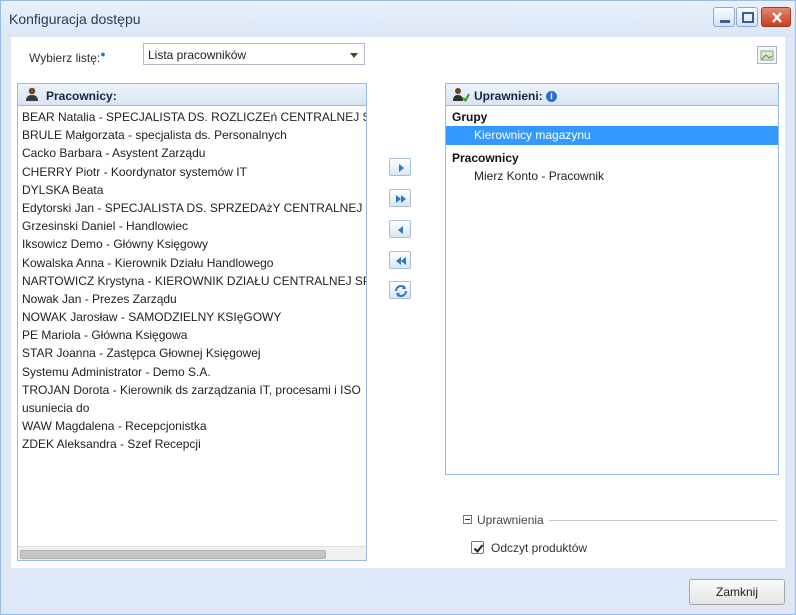 The width and height of the screenshot is (796, 615). I want to click on add-all-button, so click(400, 198).